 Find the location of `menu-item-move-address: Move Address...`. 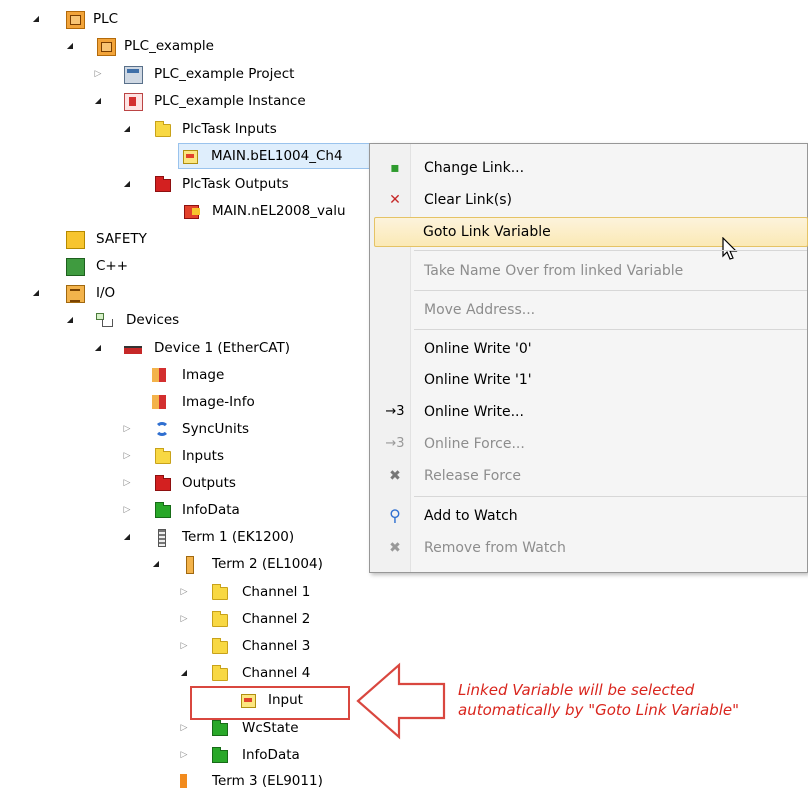

menu-item-move-address: Move Address... is located at coordinates (590, 310).